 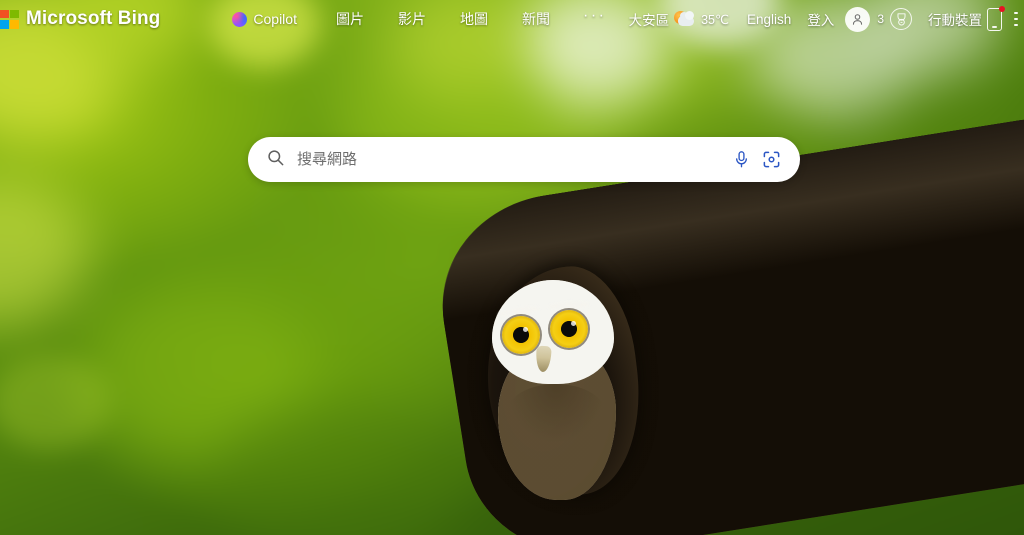 What do you see at coordinates (684, 19) in the screenshot?
I see `sun-cloud-icon` at bounding box center [684, 19].